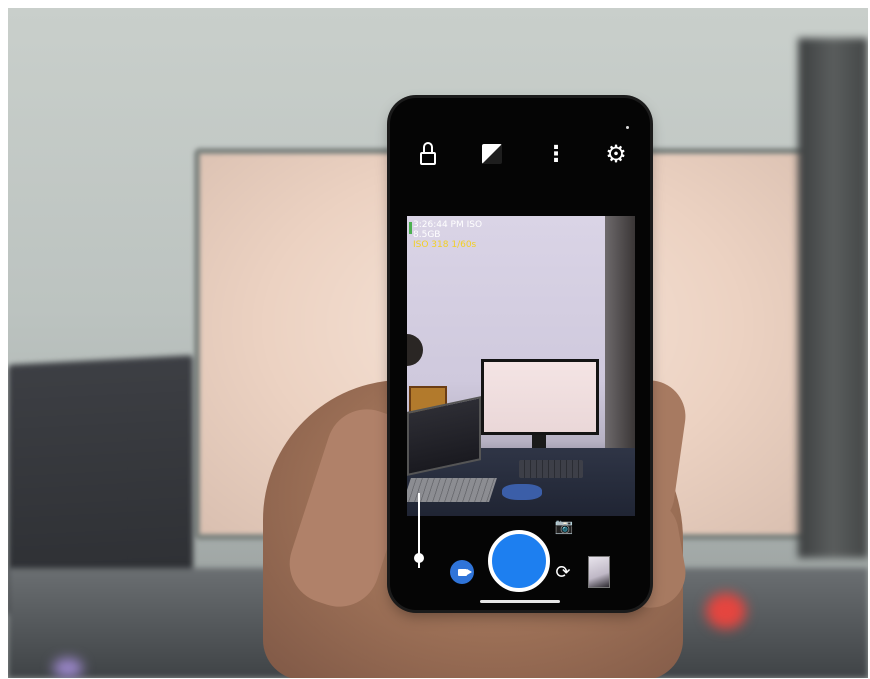 The height and width of the screenshot is (679, 870). I want to click on lock-icon, so click(428, 154).